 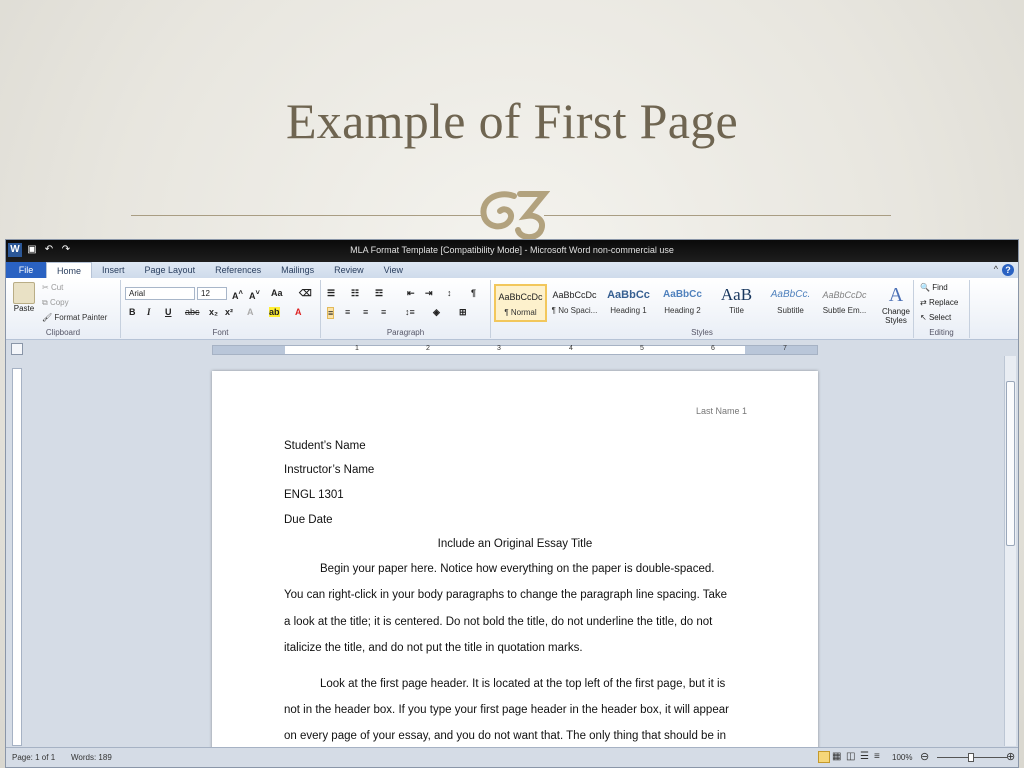 I want to click on vertical-ruler, so click(x=17, y=557).